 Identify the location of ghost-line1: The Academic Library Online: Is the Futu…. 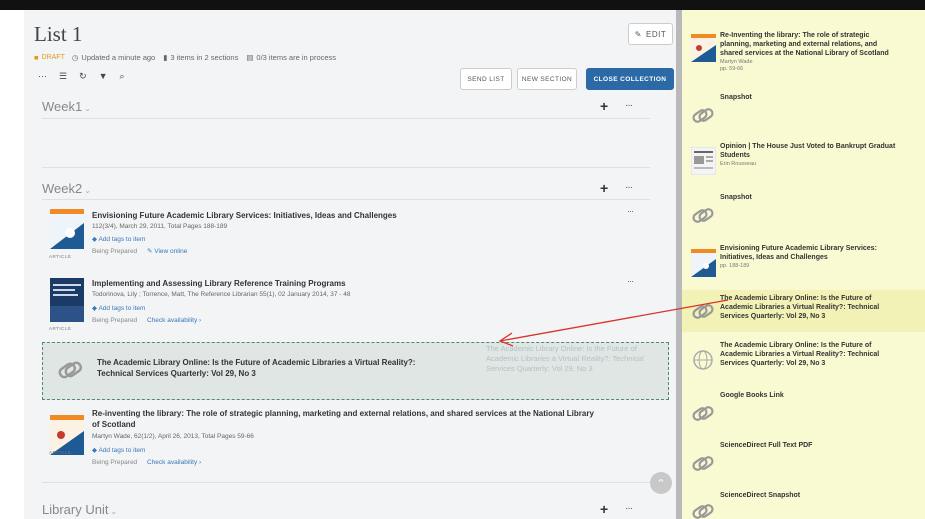
(561, 348).